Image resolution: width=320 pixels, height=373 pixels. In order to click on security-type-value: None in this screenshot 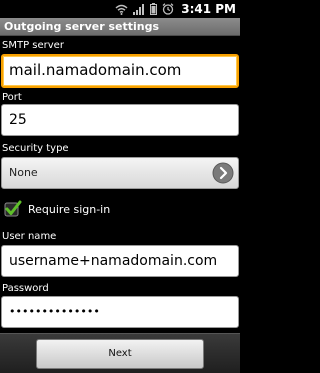, I will do `click(23, 172)`.